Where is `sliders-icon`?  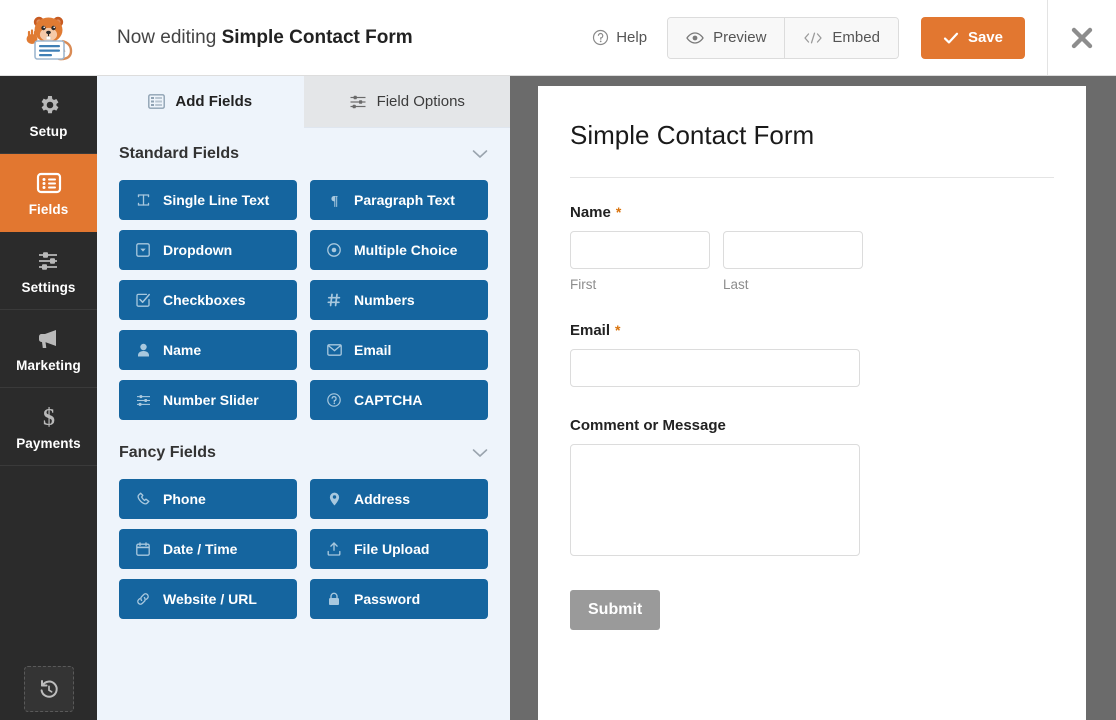 sliders-icon is located at coordinates (49, 261).